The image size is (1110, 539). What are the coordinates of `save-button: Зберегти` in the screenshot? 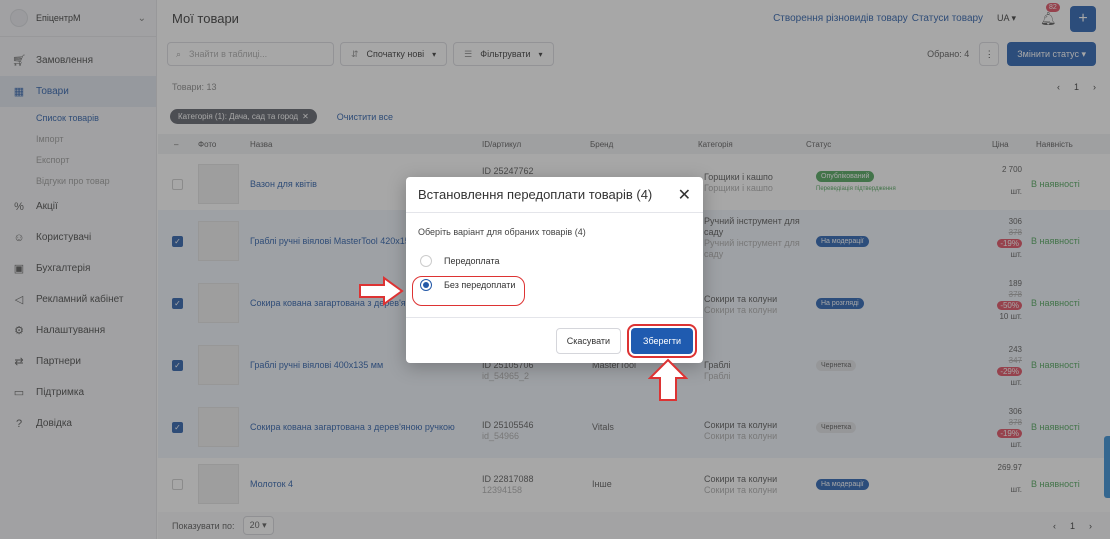 It's located at (662, 340).